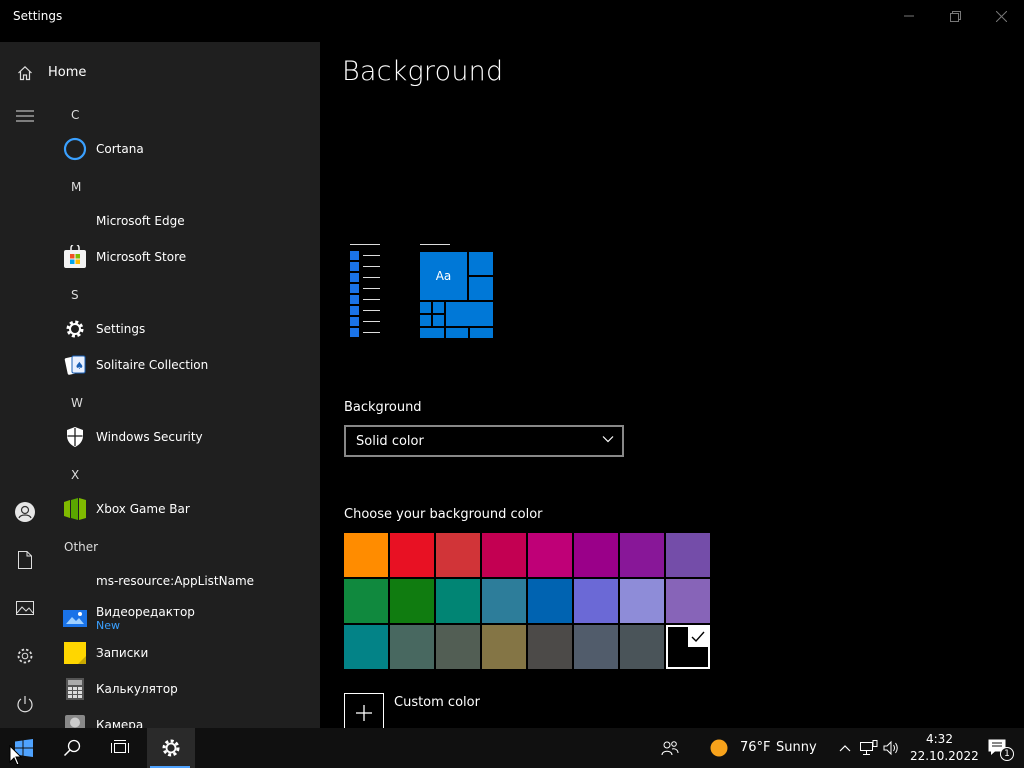 This screenshot has width=1024, height=768. I want to click on edge-icon, so click(75, 221).